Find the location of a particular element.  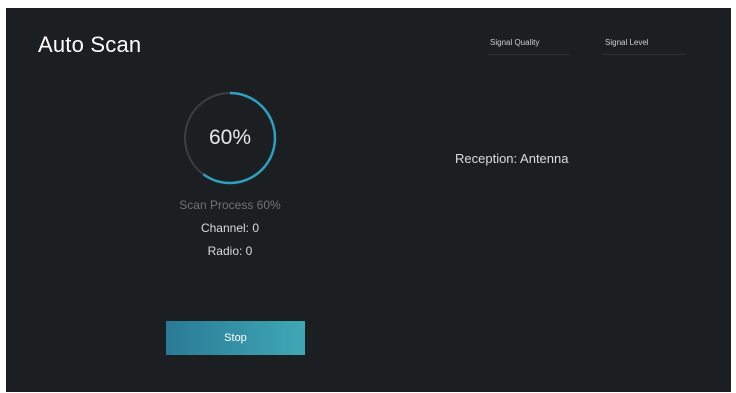

signal-level-meter is located at coordinates (644, 54).